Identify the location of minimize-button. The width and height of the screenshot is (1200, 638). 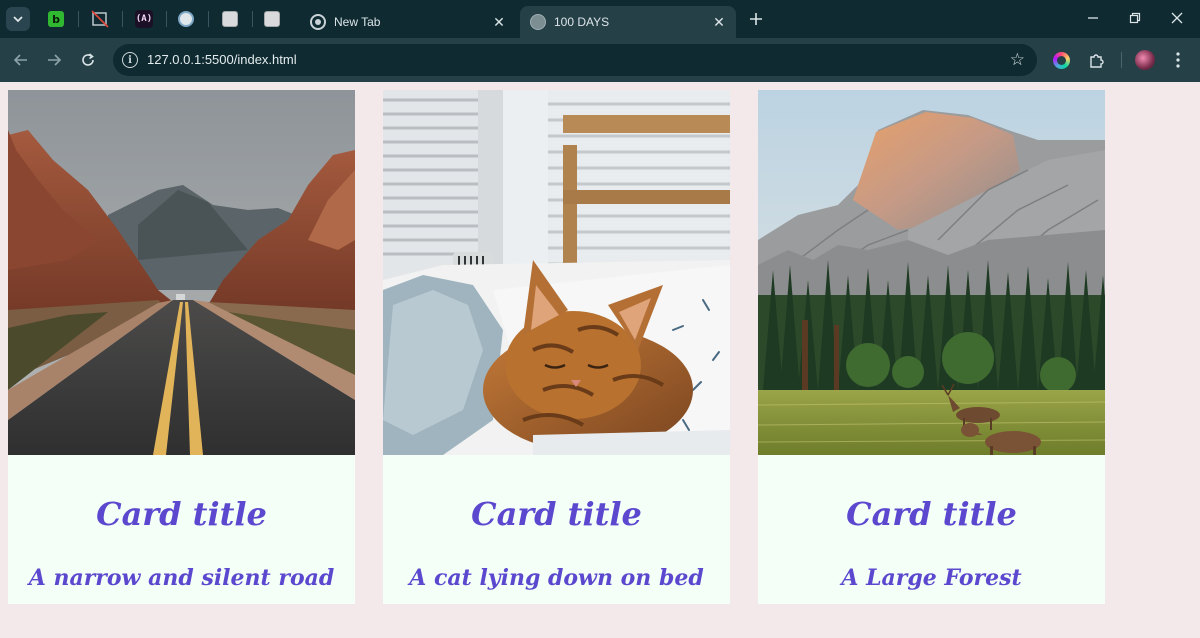
(1093, 18).